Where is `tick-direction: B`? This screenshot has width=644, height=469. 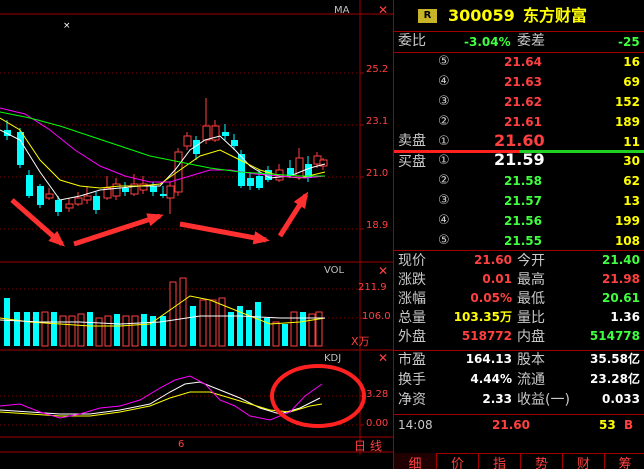
tick-direction: B is located at coordinates (629, 425).